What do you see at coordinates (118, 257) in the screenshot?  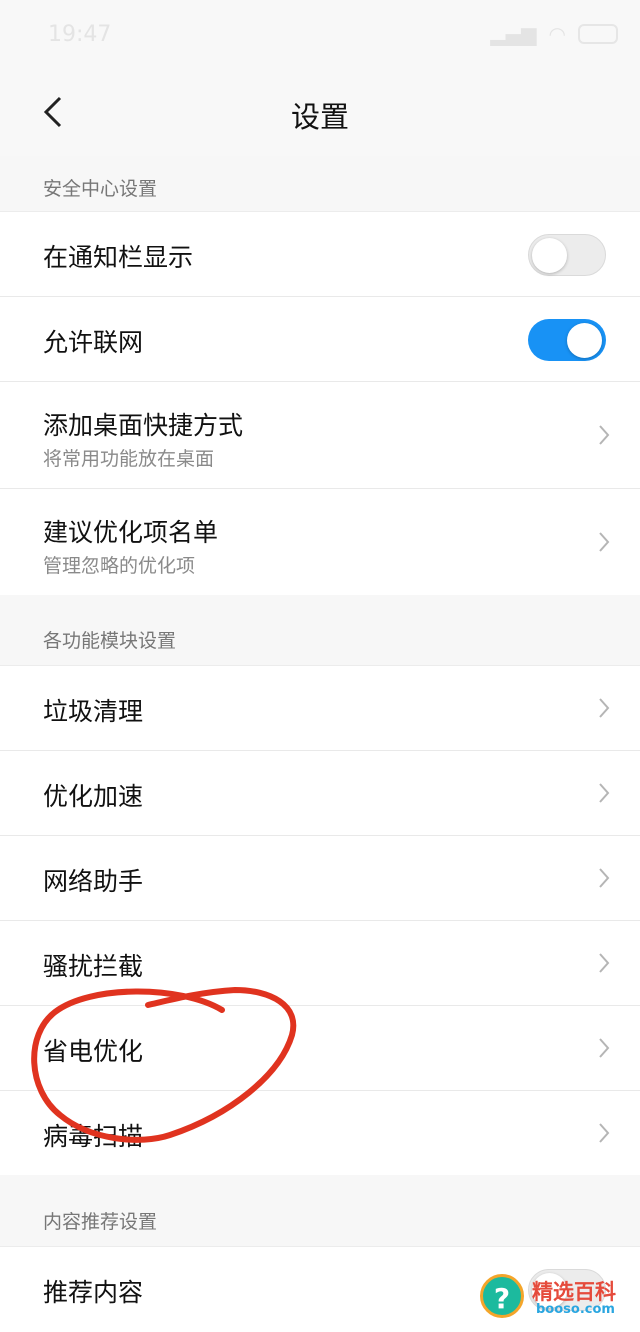 I see `row-label: 在通知栏显示` at bounding box center [118, 257].